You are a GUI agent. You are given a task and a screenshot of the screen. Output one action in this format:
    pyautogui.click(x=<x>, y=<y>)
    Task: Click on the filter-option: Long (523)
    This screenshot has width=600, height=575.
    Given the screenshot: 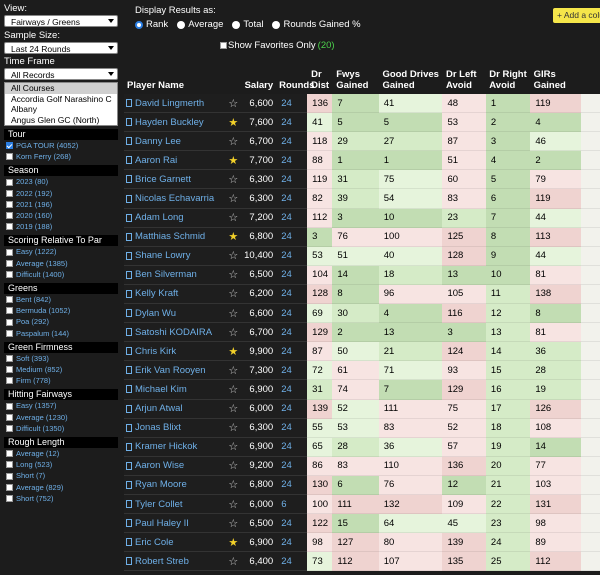 What is the action you would take?
    pyautogui.click(x=61, y=464)
    